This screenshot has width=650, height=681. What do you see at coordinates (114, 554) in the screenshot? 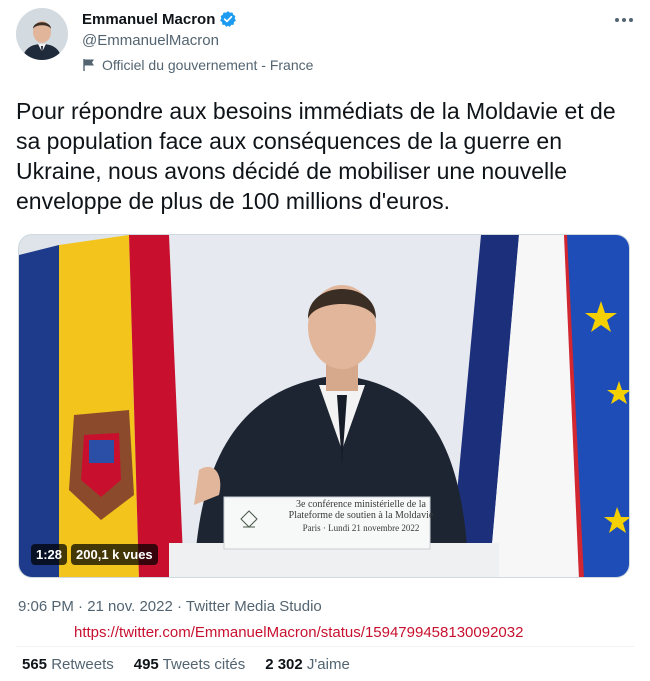
I see `video-views: 200,1 k vues` at bounding box center [114, 554].